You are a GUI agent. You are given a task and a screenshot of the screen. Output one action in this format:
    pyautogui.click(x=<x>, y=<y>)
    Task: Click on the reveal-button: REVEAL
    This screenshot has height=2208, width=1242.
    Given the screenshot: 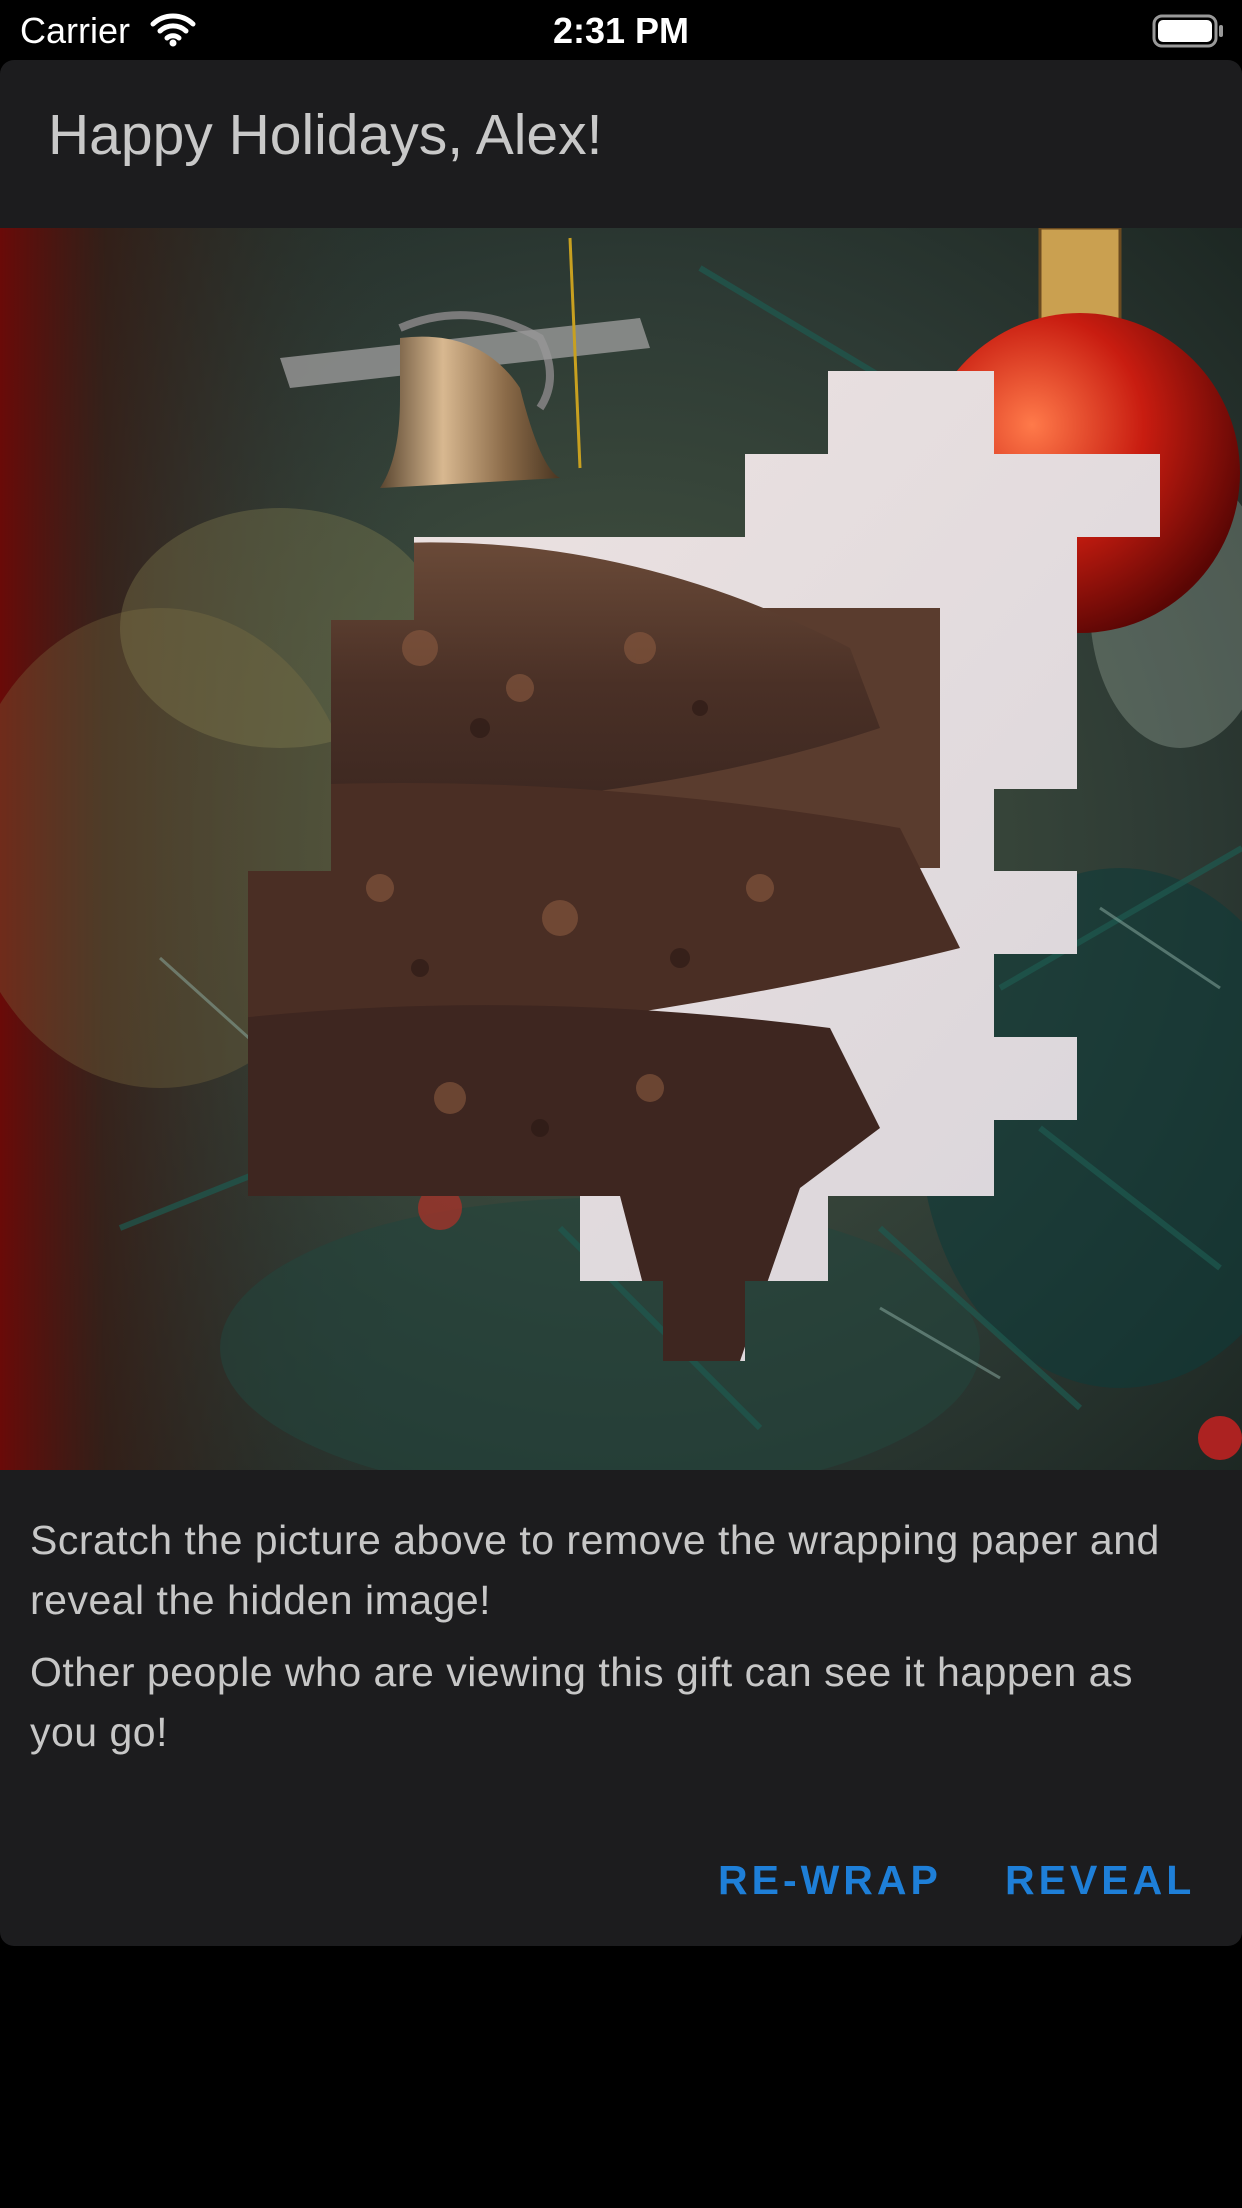 What is the action you would take?
    pyautogui.click(x=1100, y=1880)
    